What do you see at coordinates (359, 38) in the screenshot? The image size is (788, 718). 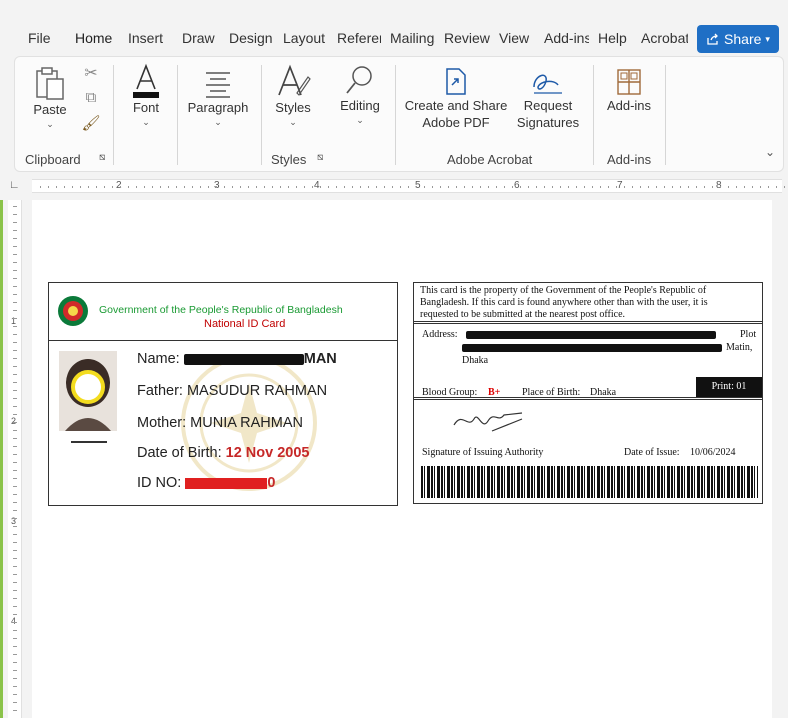 I see `tab-references: References` at bounding box center [359, 38].